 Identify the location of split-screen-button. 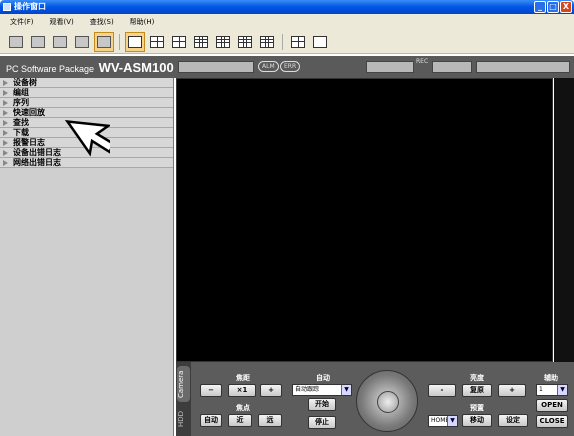
(179, 42).